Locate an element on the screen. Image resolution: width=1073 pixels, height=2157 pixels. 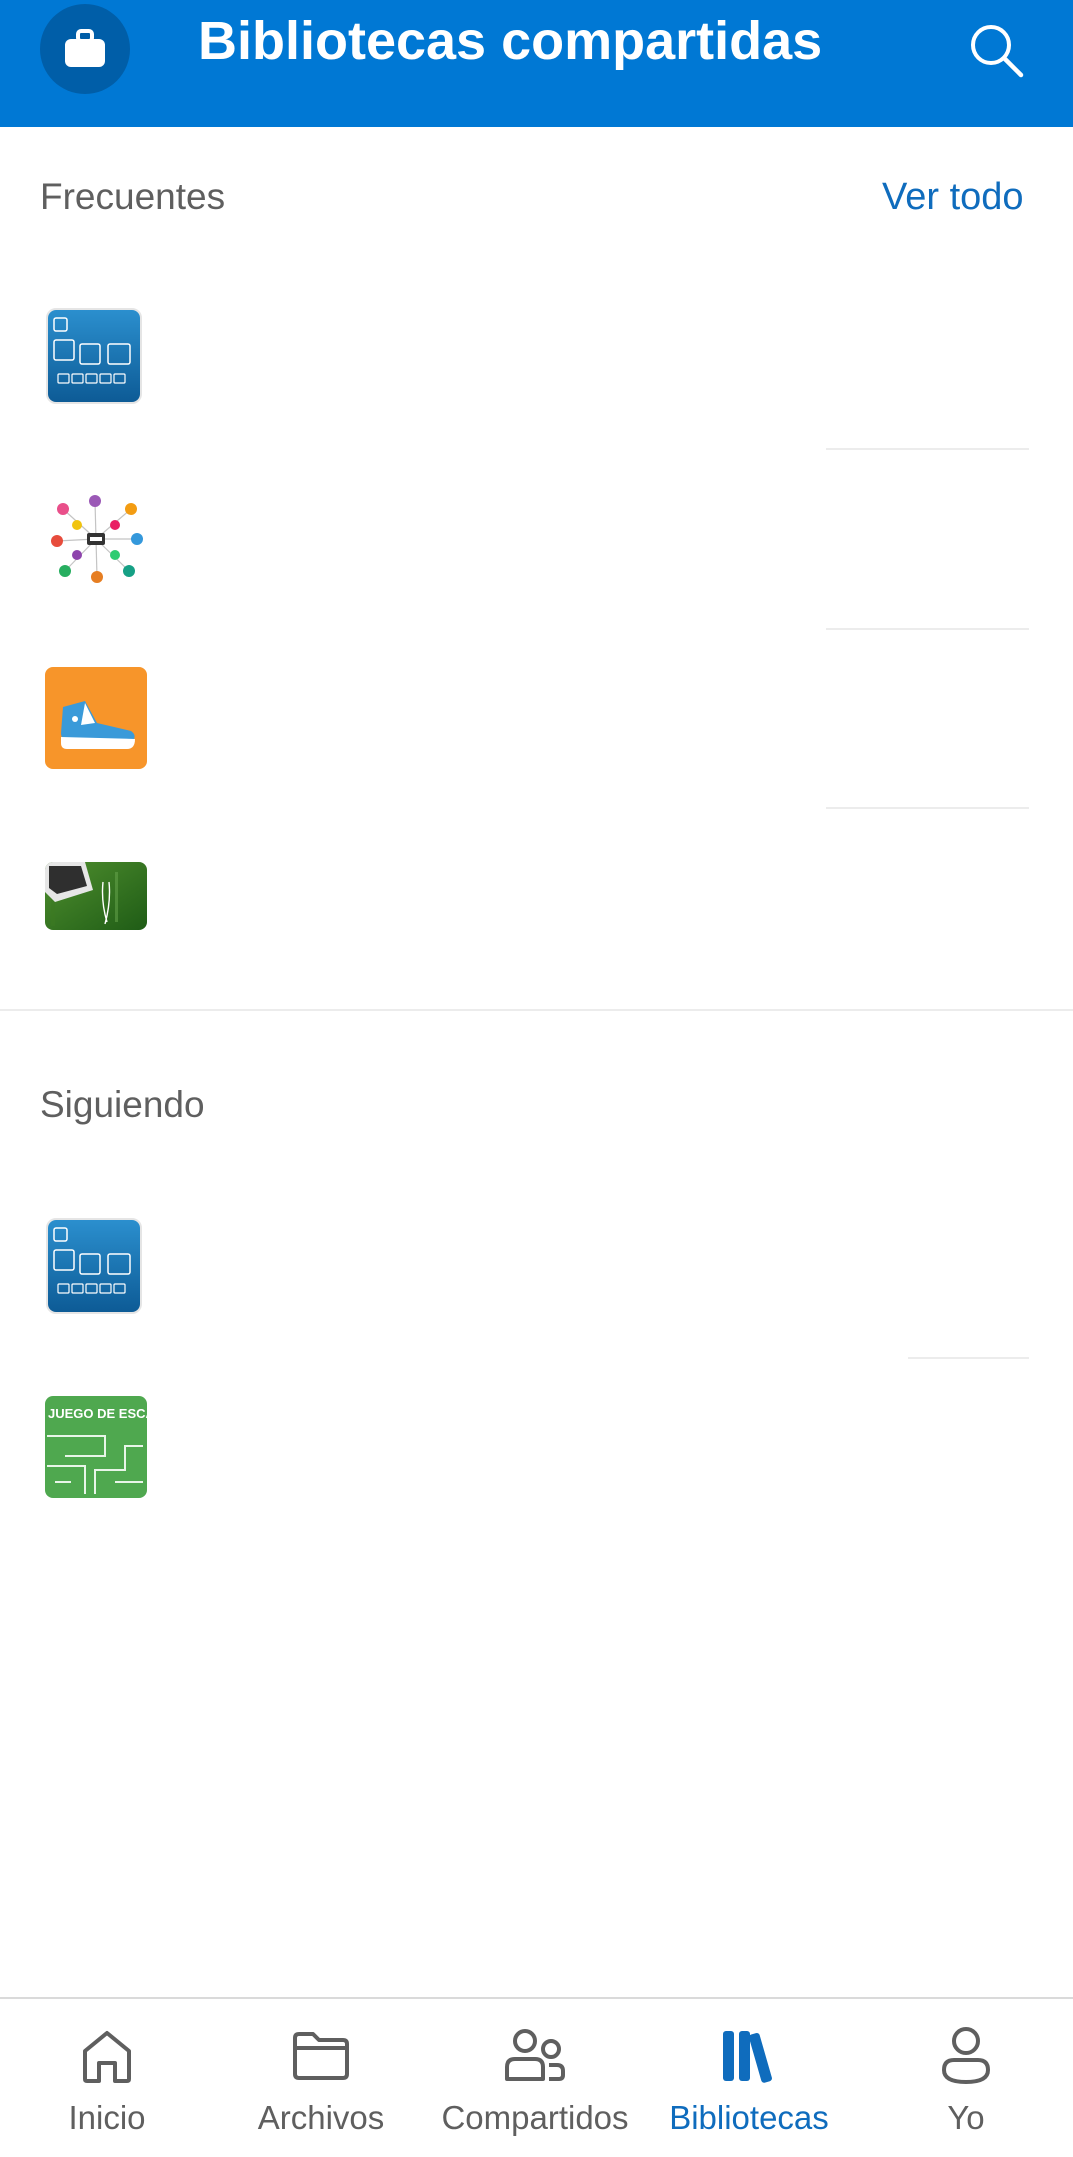
home-icon is located at coordinates (107, 2057).